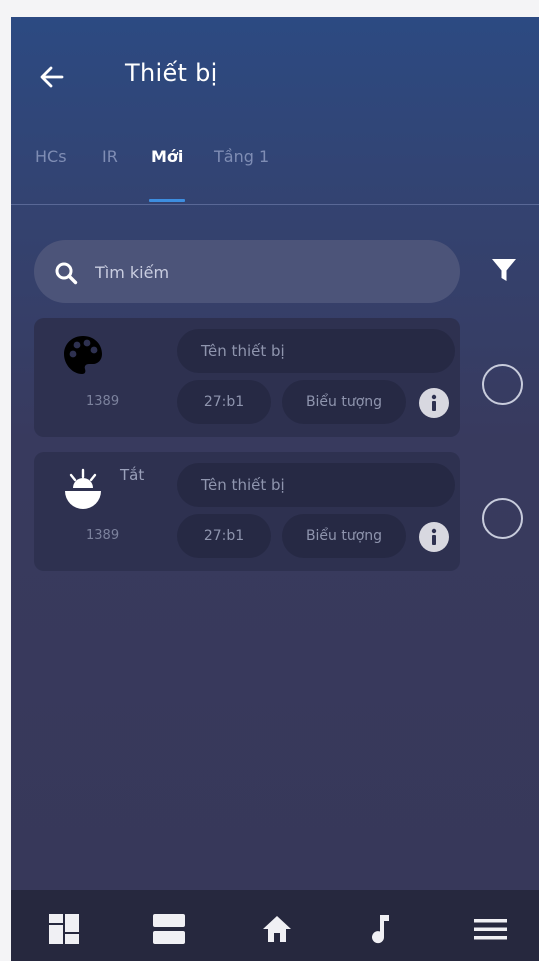 This screenshot has width=539, height=961. I want to click on search-icon, so click(66, 273).